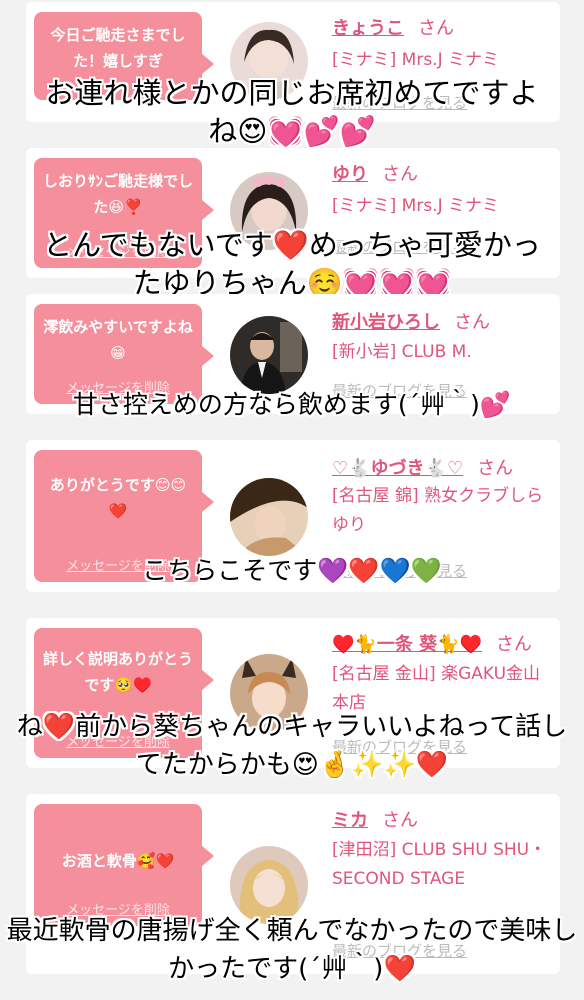  What do you see at coordinates (117, 194) in the screenshot?
I see `message-text: しおりｻﾝご馳走様でした😆❣️` at bounding box center [117, 194].